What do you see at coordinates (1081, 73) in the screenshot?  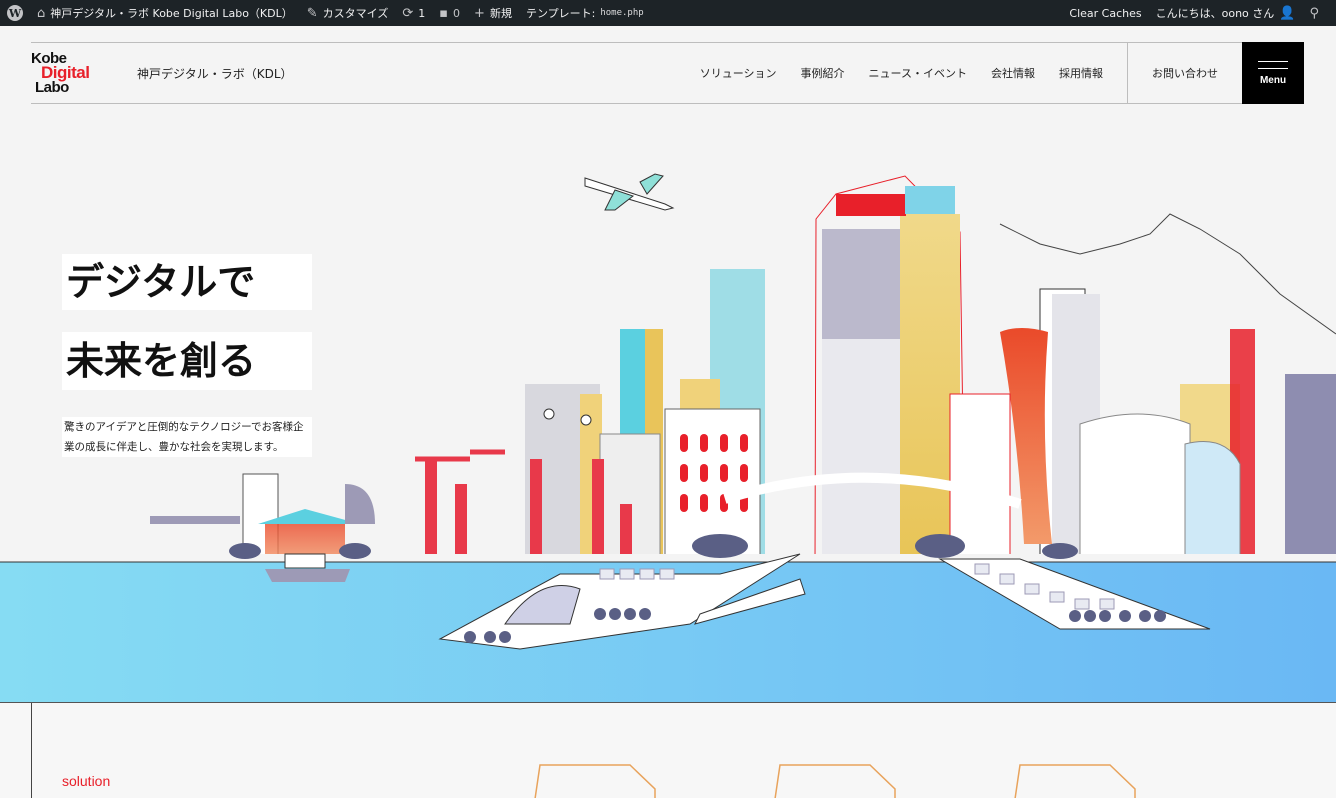 I see `nav-item-recruit: 採用情報` at bounding box center [1081, 73].